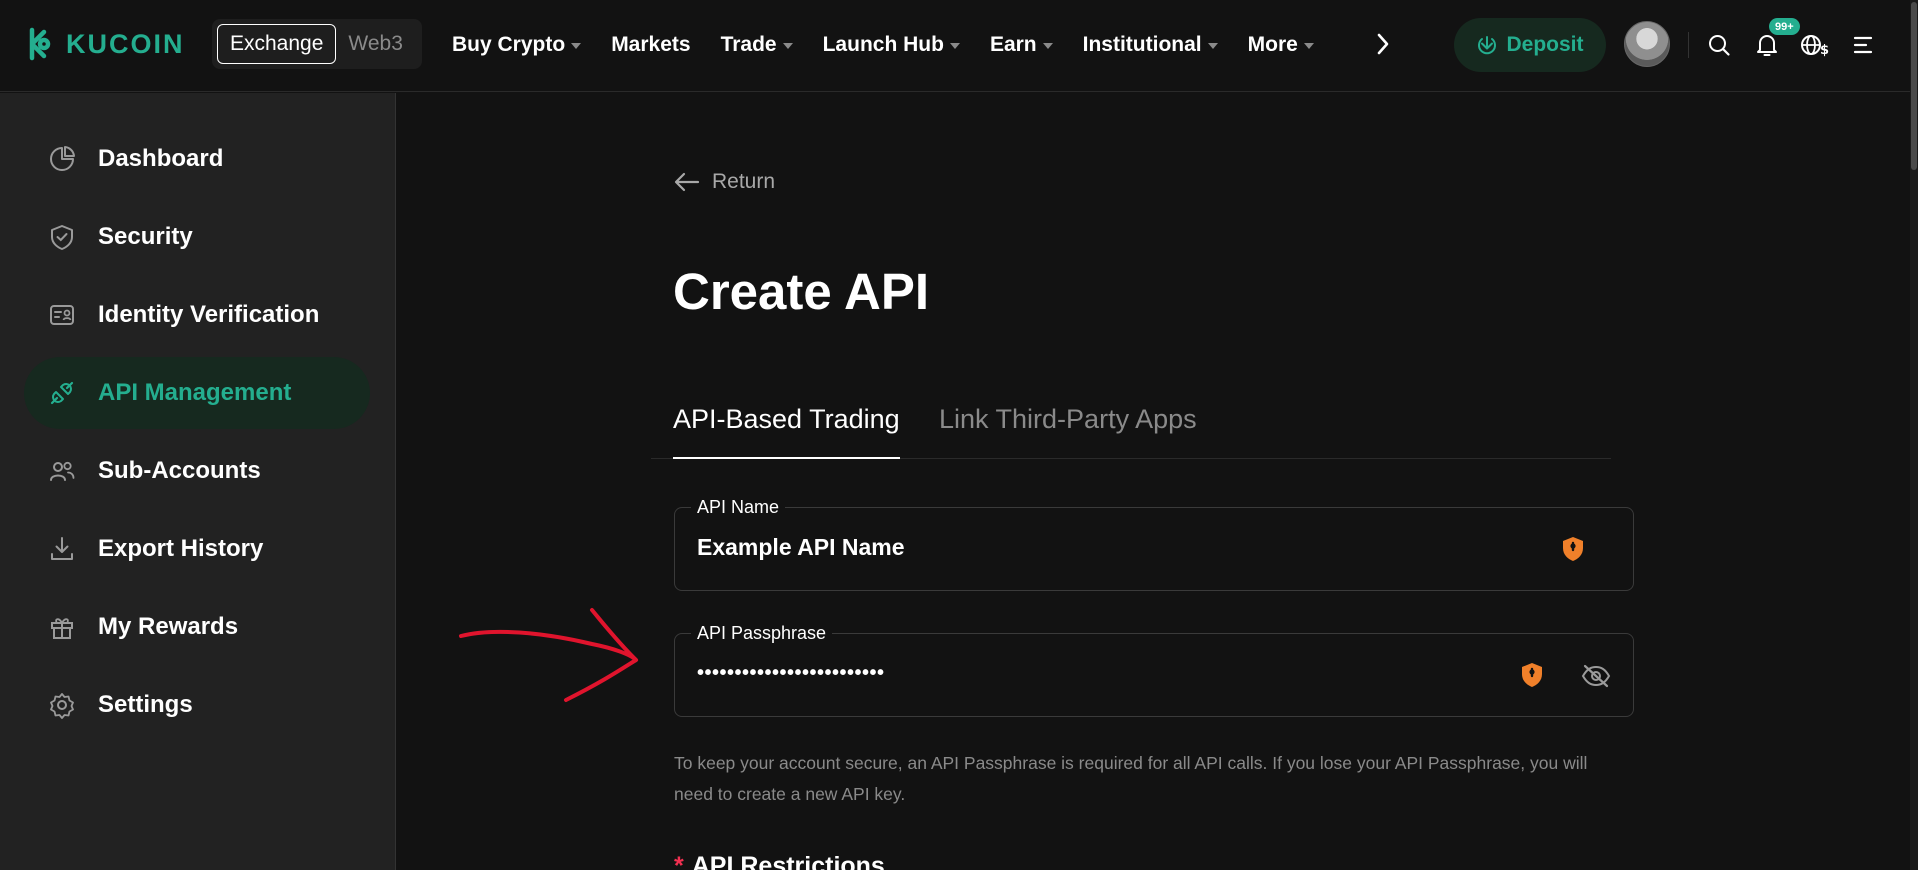  I want to click on api-name-field: API Name Example API Name, so click(1154, 544).